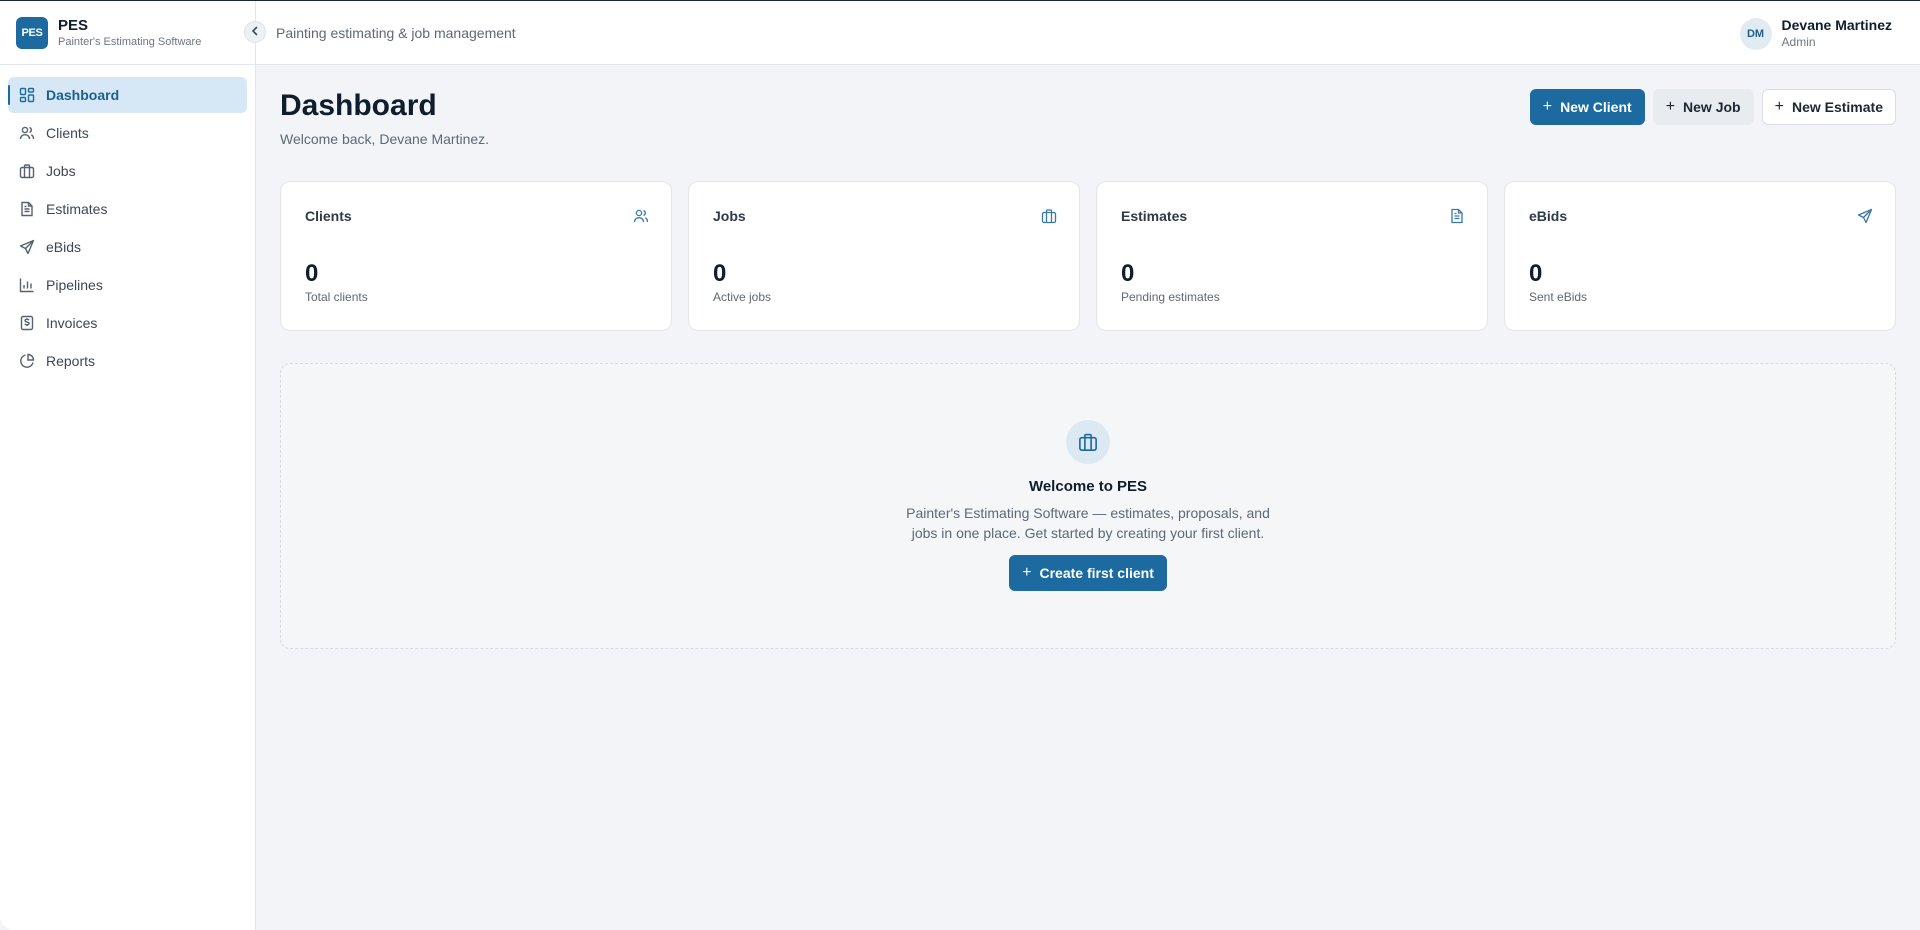 The width and height of the screenshot is (1920, 930). I want to click on sidebar-item-reports: Reports, so click(127, 361).